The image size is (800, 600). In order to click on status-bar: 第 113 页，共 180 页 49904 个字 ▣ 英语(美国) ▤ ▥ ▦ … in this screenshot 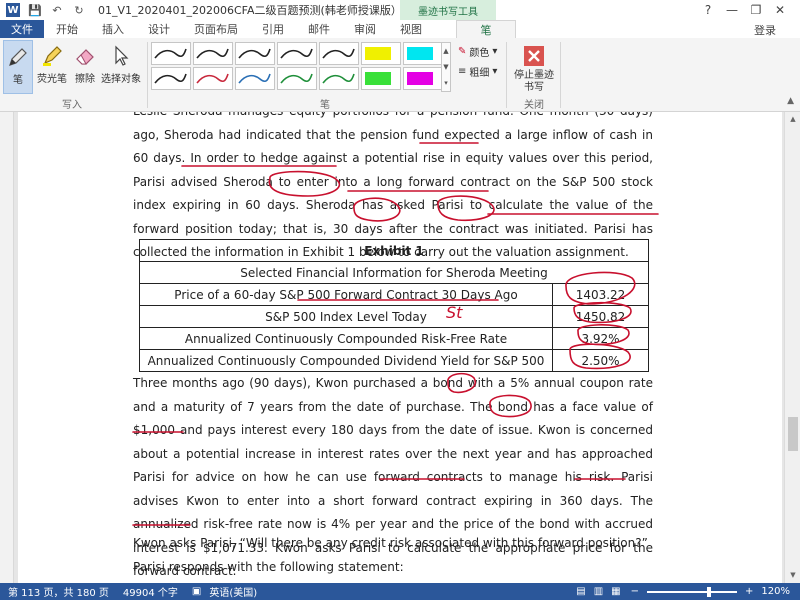, I will do `click(400, 591)`.